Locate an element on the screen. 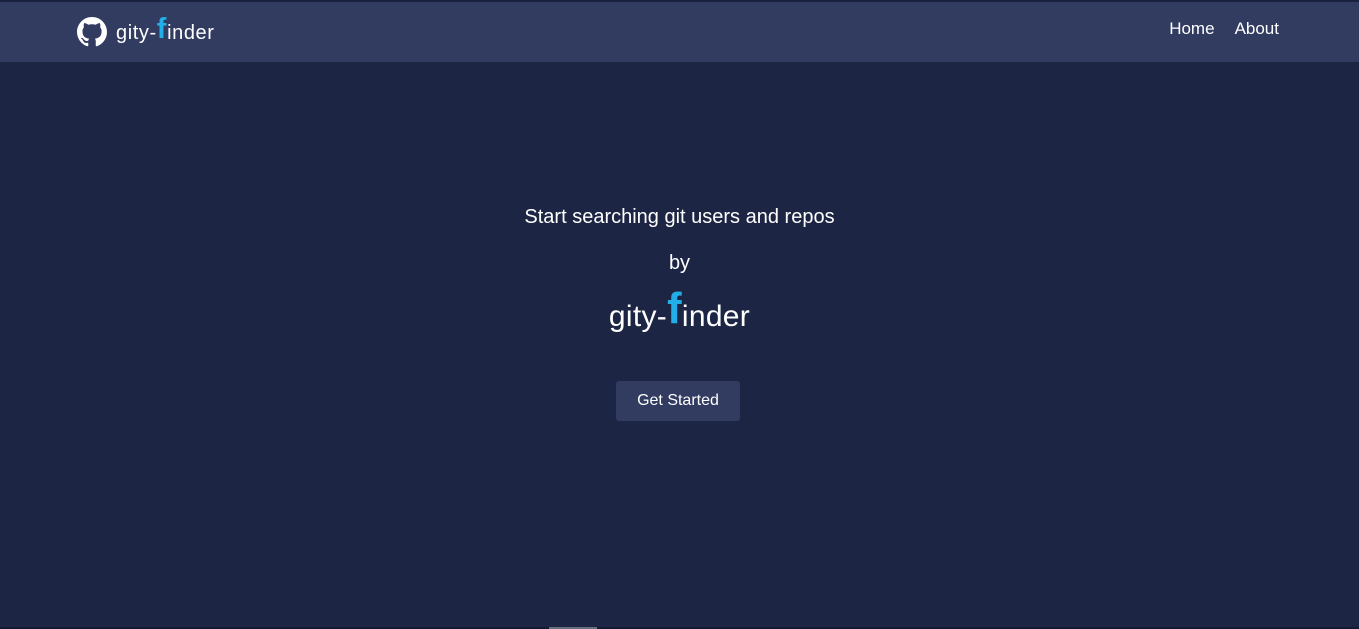  navbar: gity-finder Home About is located at coordinates (679, 32).